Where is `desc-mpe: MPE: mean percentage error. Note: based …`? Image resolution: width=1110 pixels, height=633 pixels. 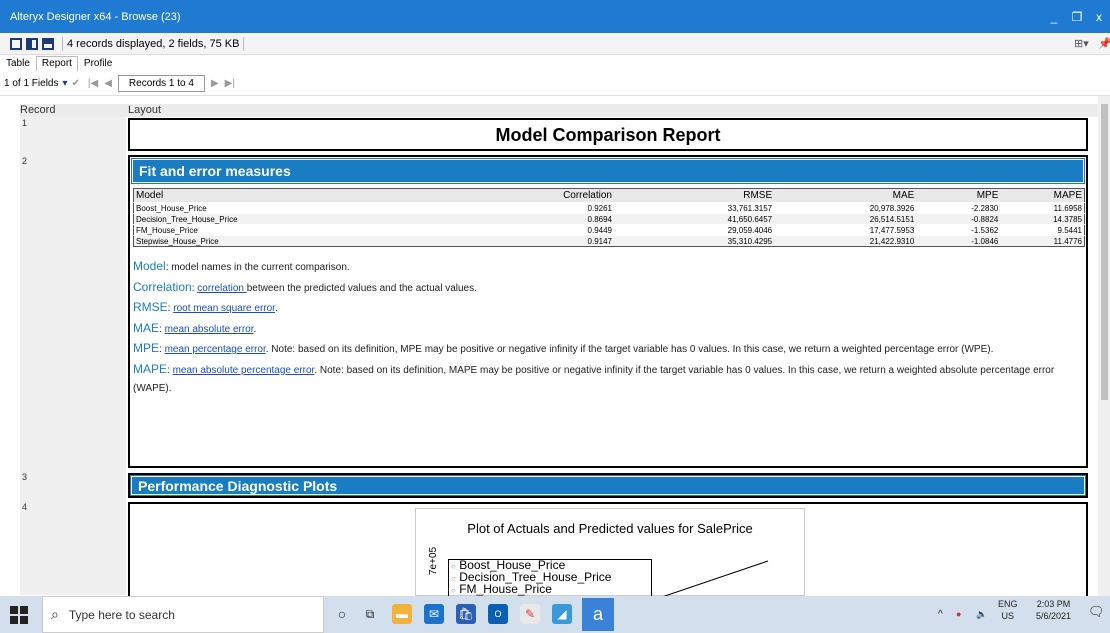
desc-mpe: MPE: mean percentage error. Note: based … is located at coordinates (563, 348).